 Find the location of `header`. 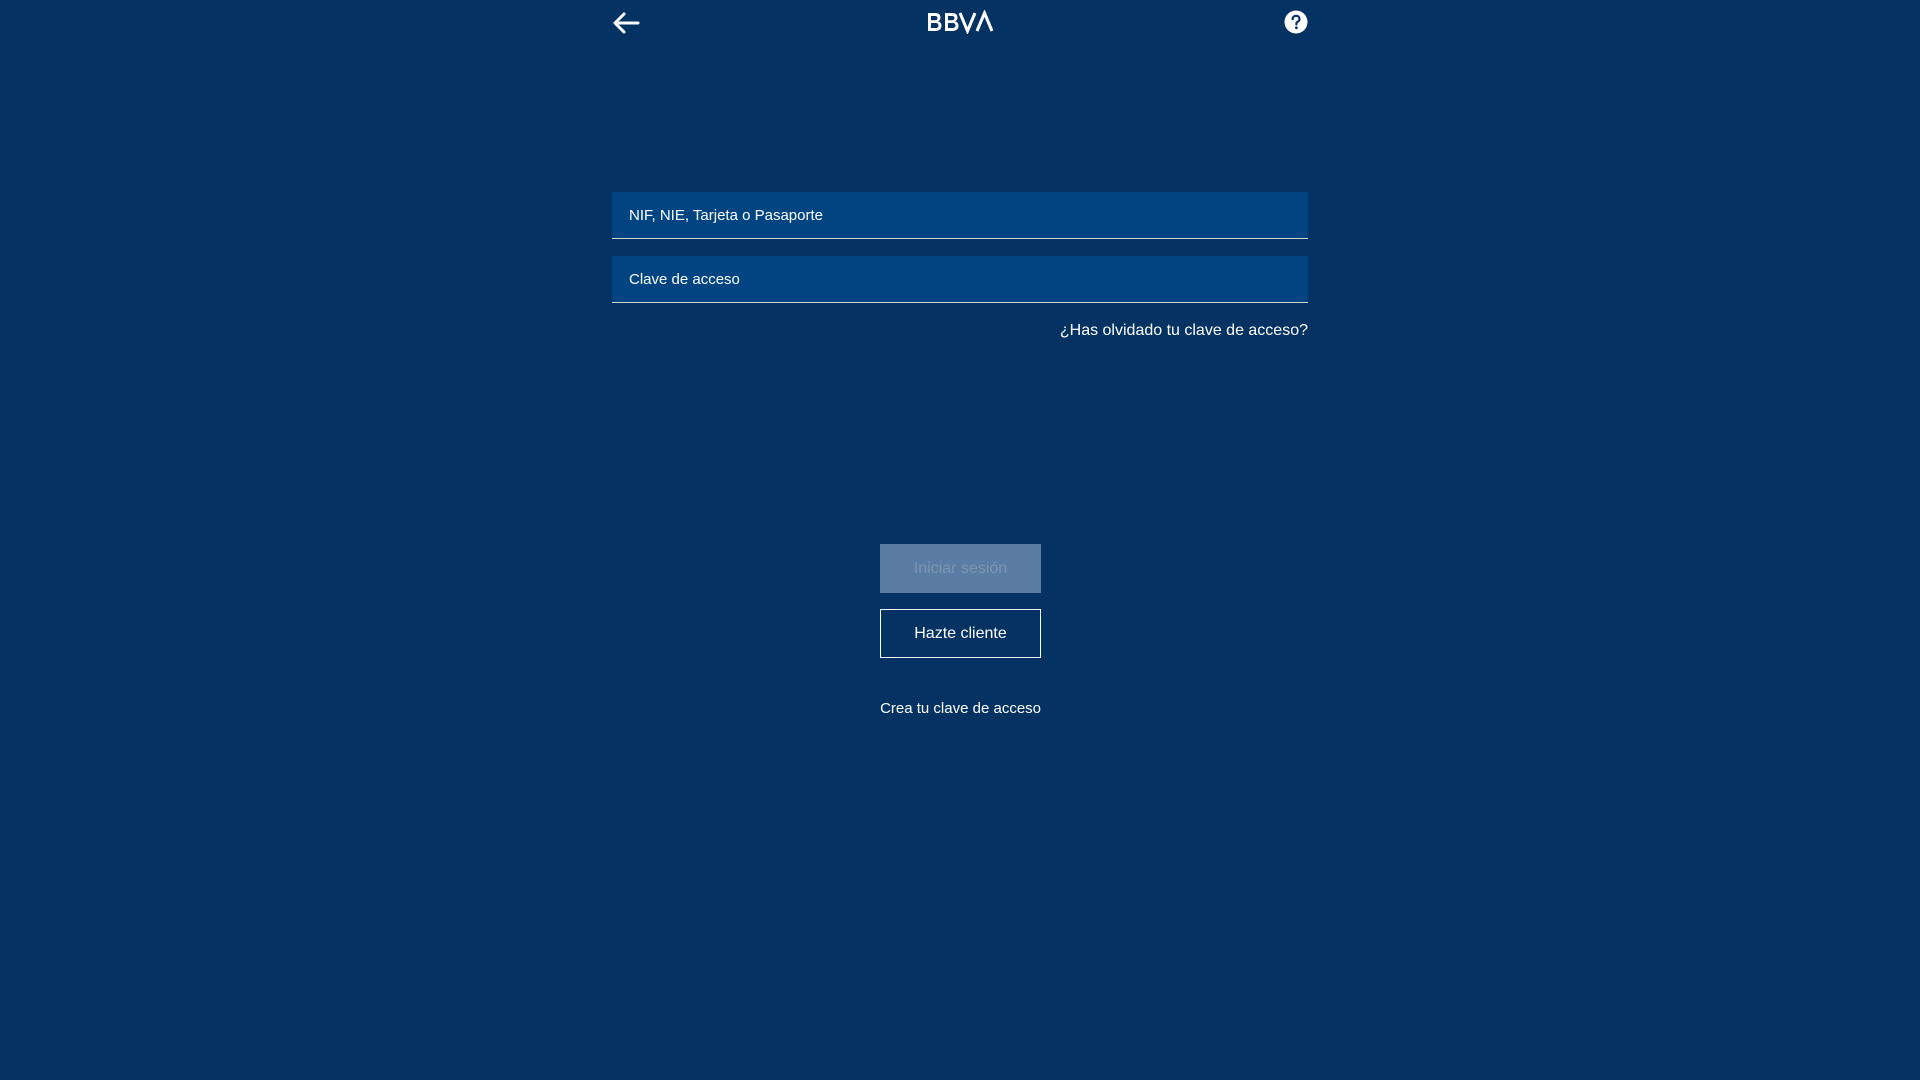

header is located at coordinates (960, 23).